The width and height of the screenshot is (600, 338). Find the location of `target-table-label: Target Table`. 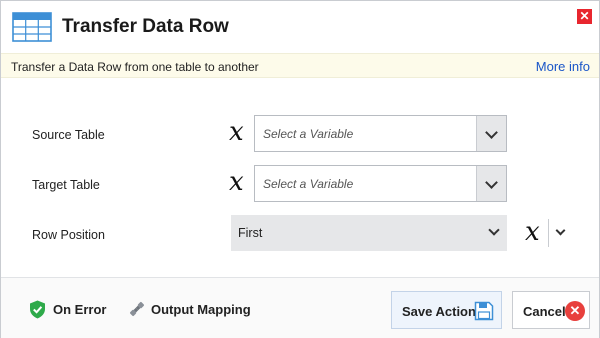

target-table-label: Target Table is located at coordinates (66, 185).